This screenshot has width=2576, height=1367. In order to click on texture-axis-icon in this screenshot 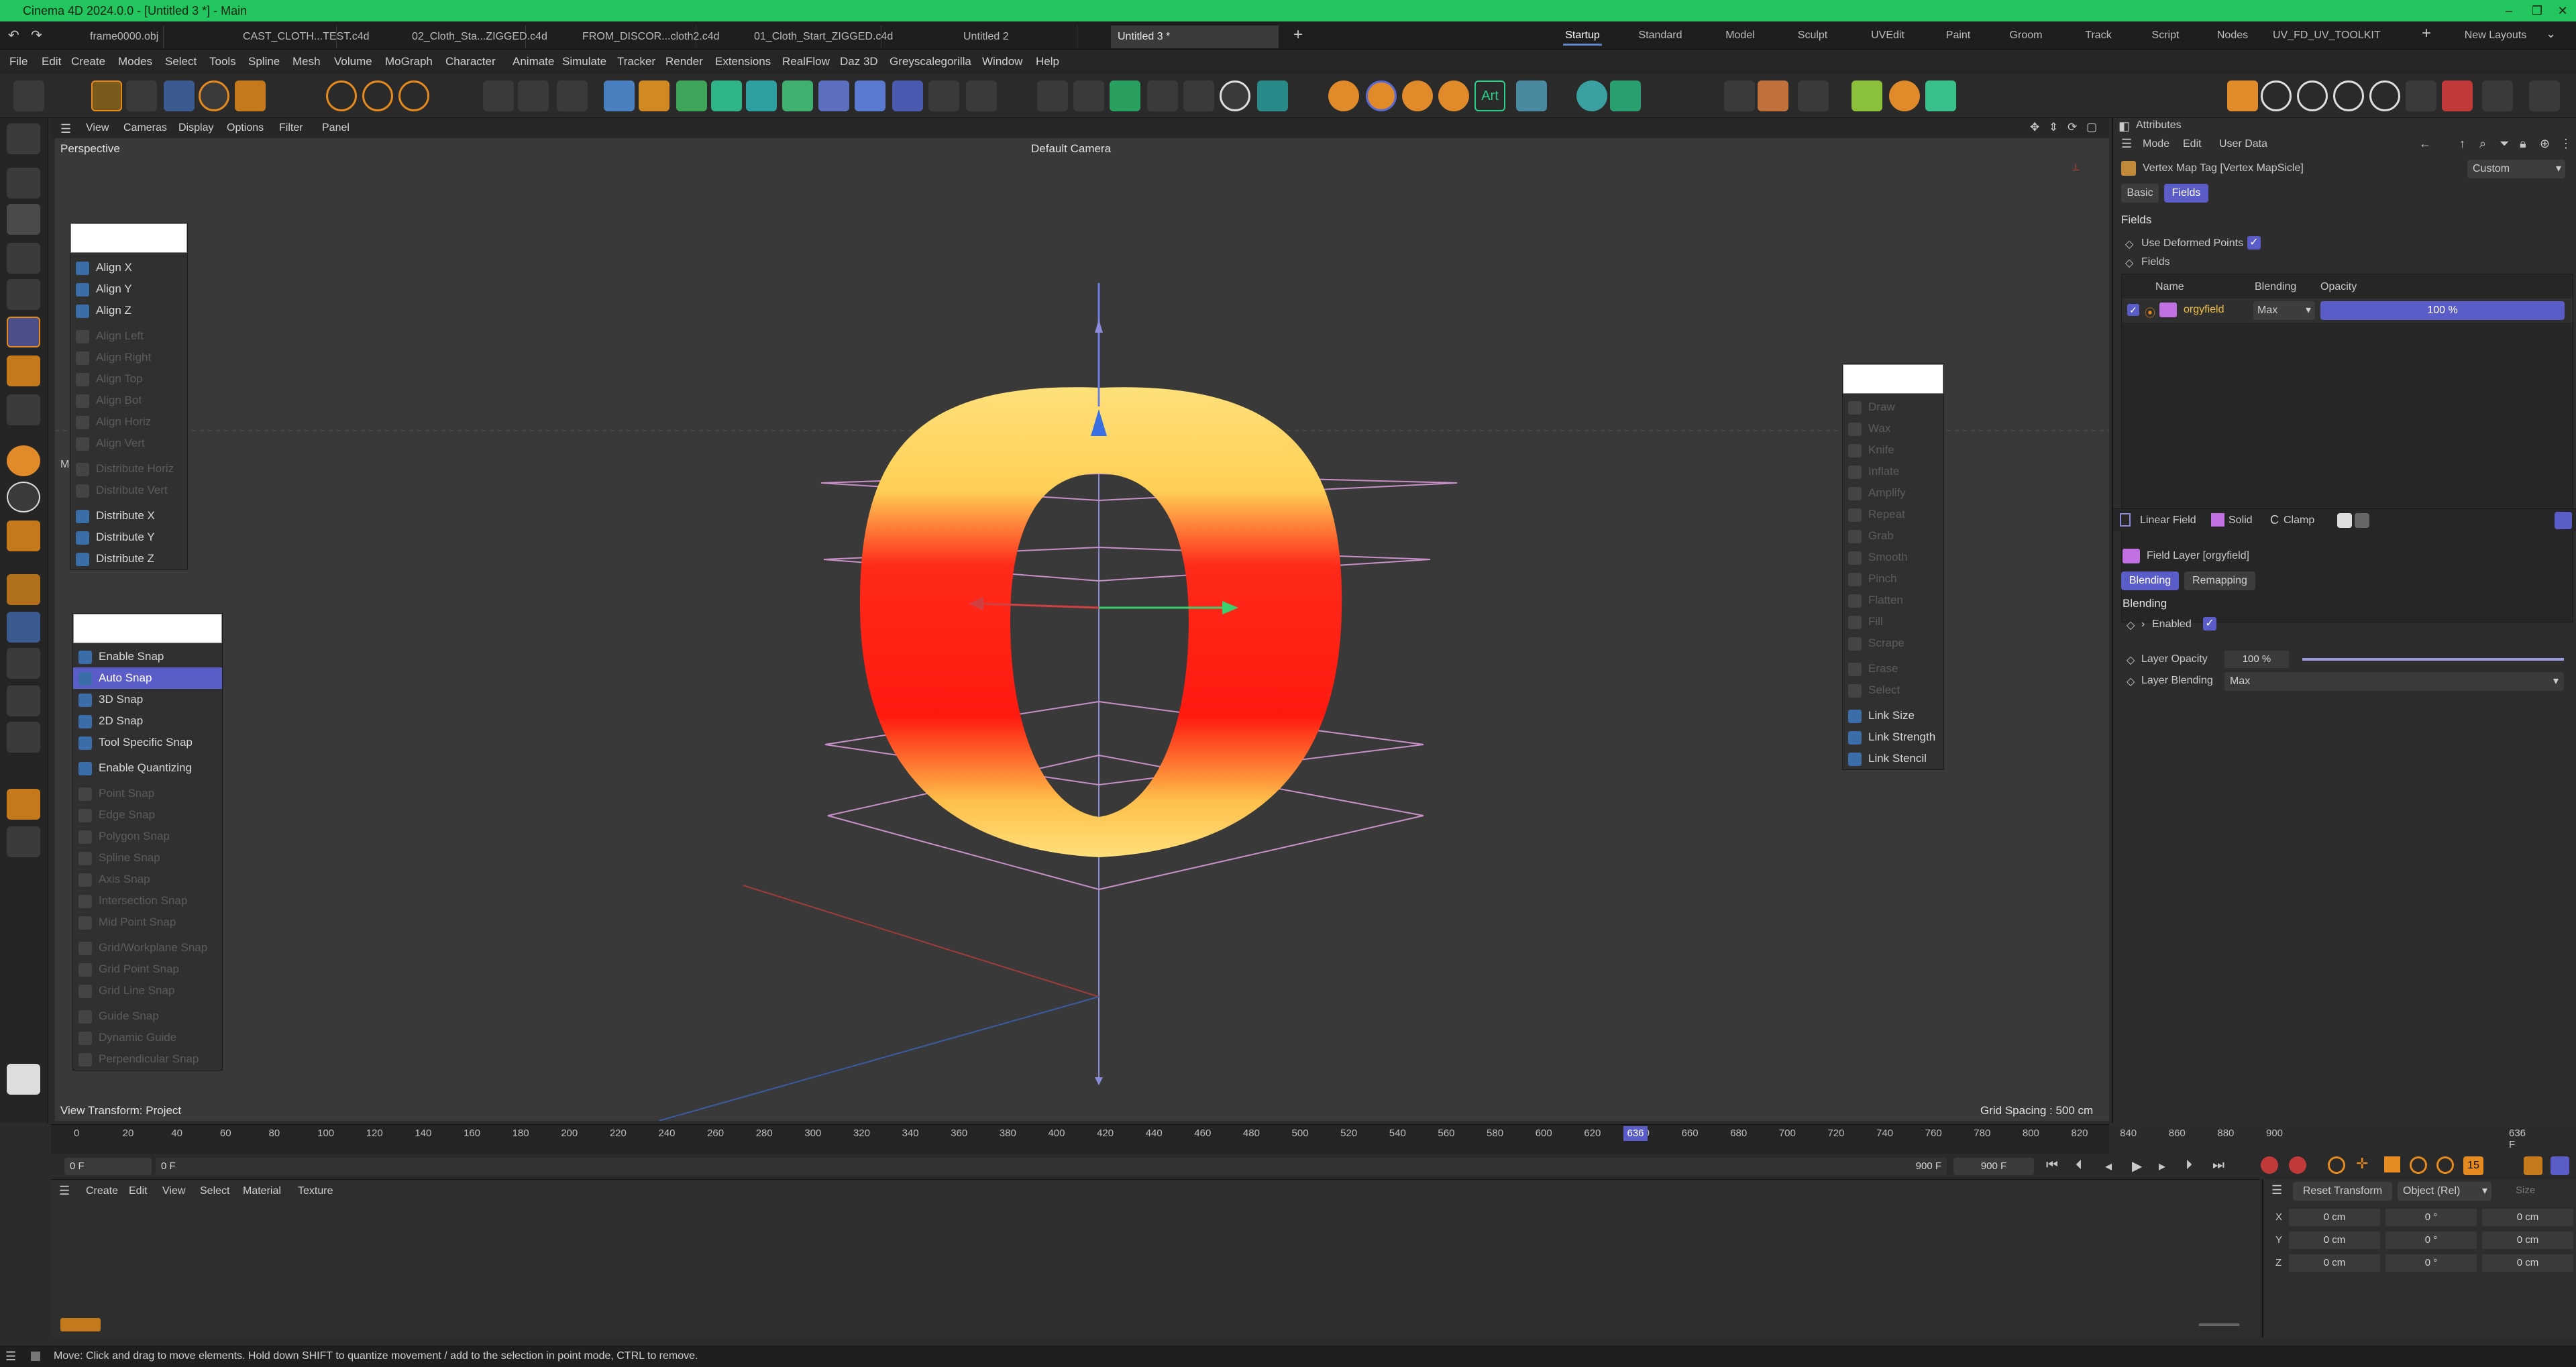, I will do `click(23, 738)`.